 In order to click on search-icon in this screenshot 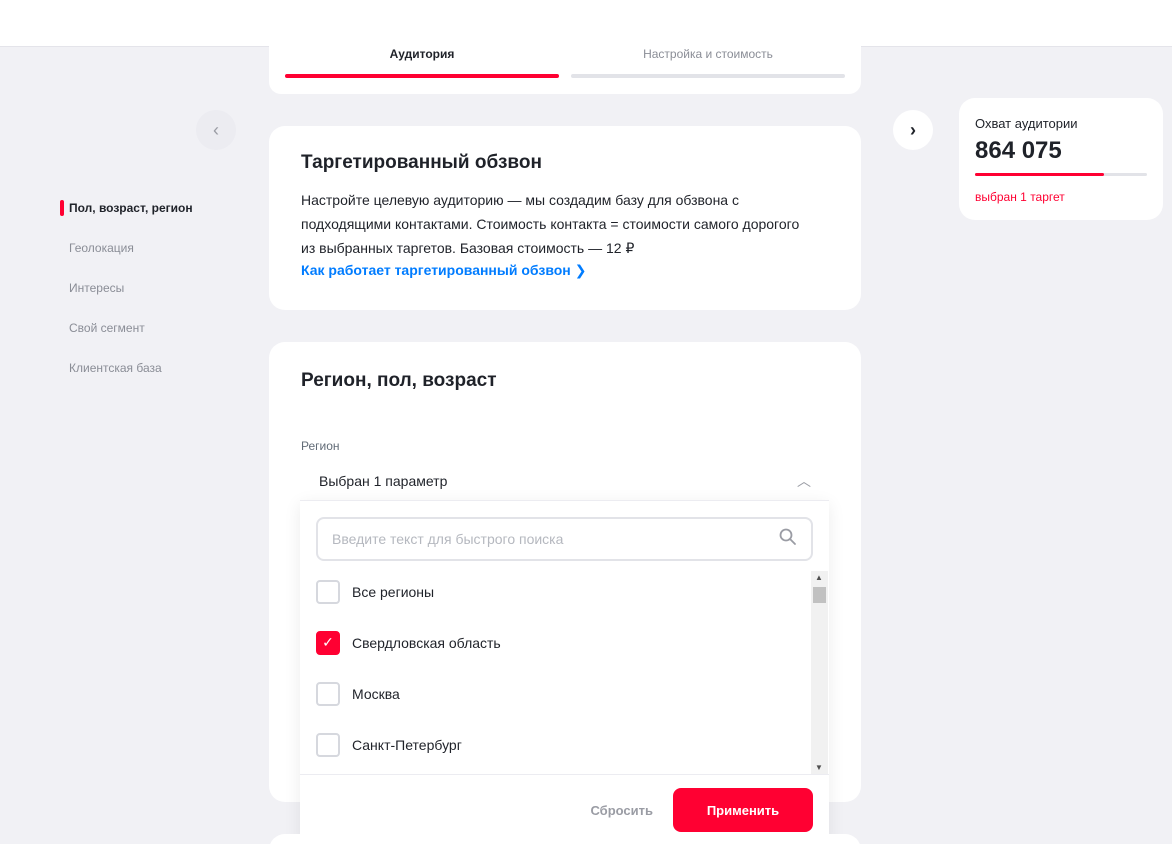, I will do `click(788, 539)`.